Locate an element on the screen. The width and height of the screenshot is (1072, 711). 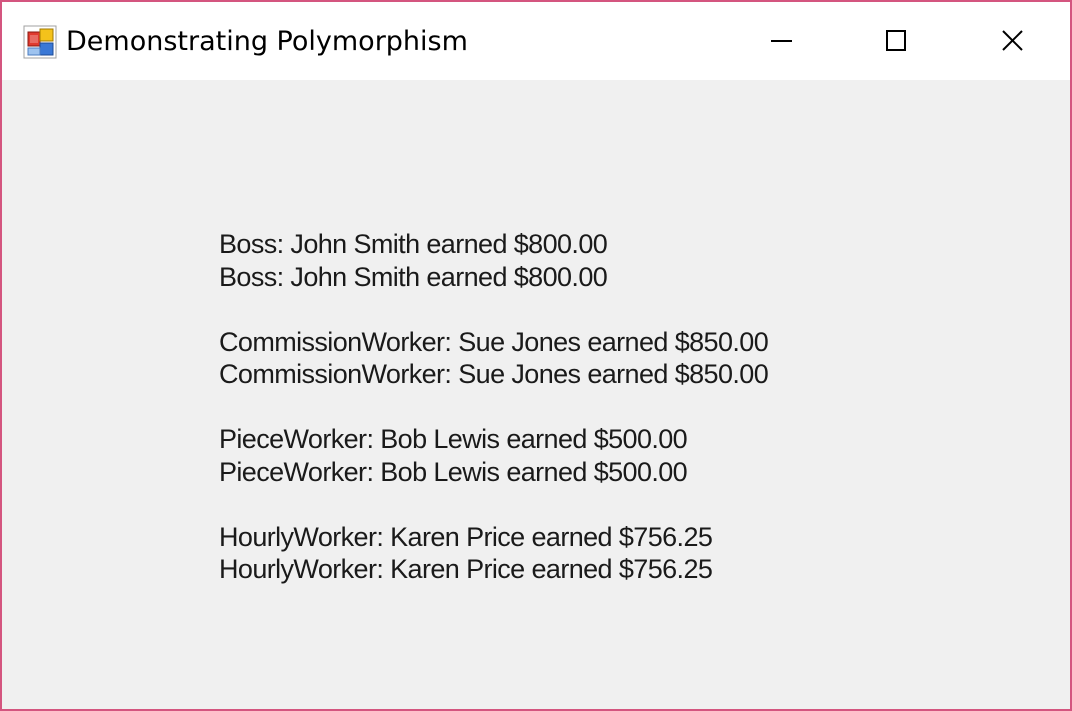
minimize-button is located at coordinates (781, 41).